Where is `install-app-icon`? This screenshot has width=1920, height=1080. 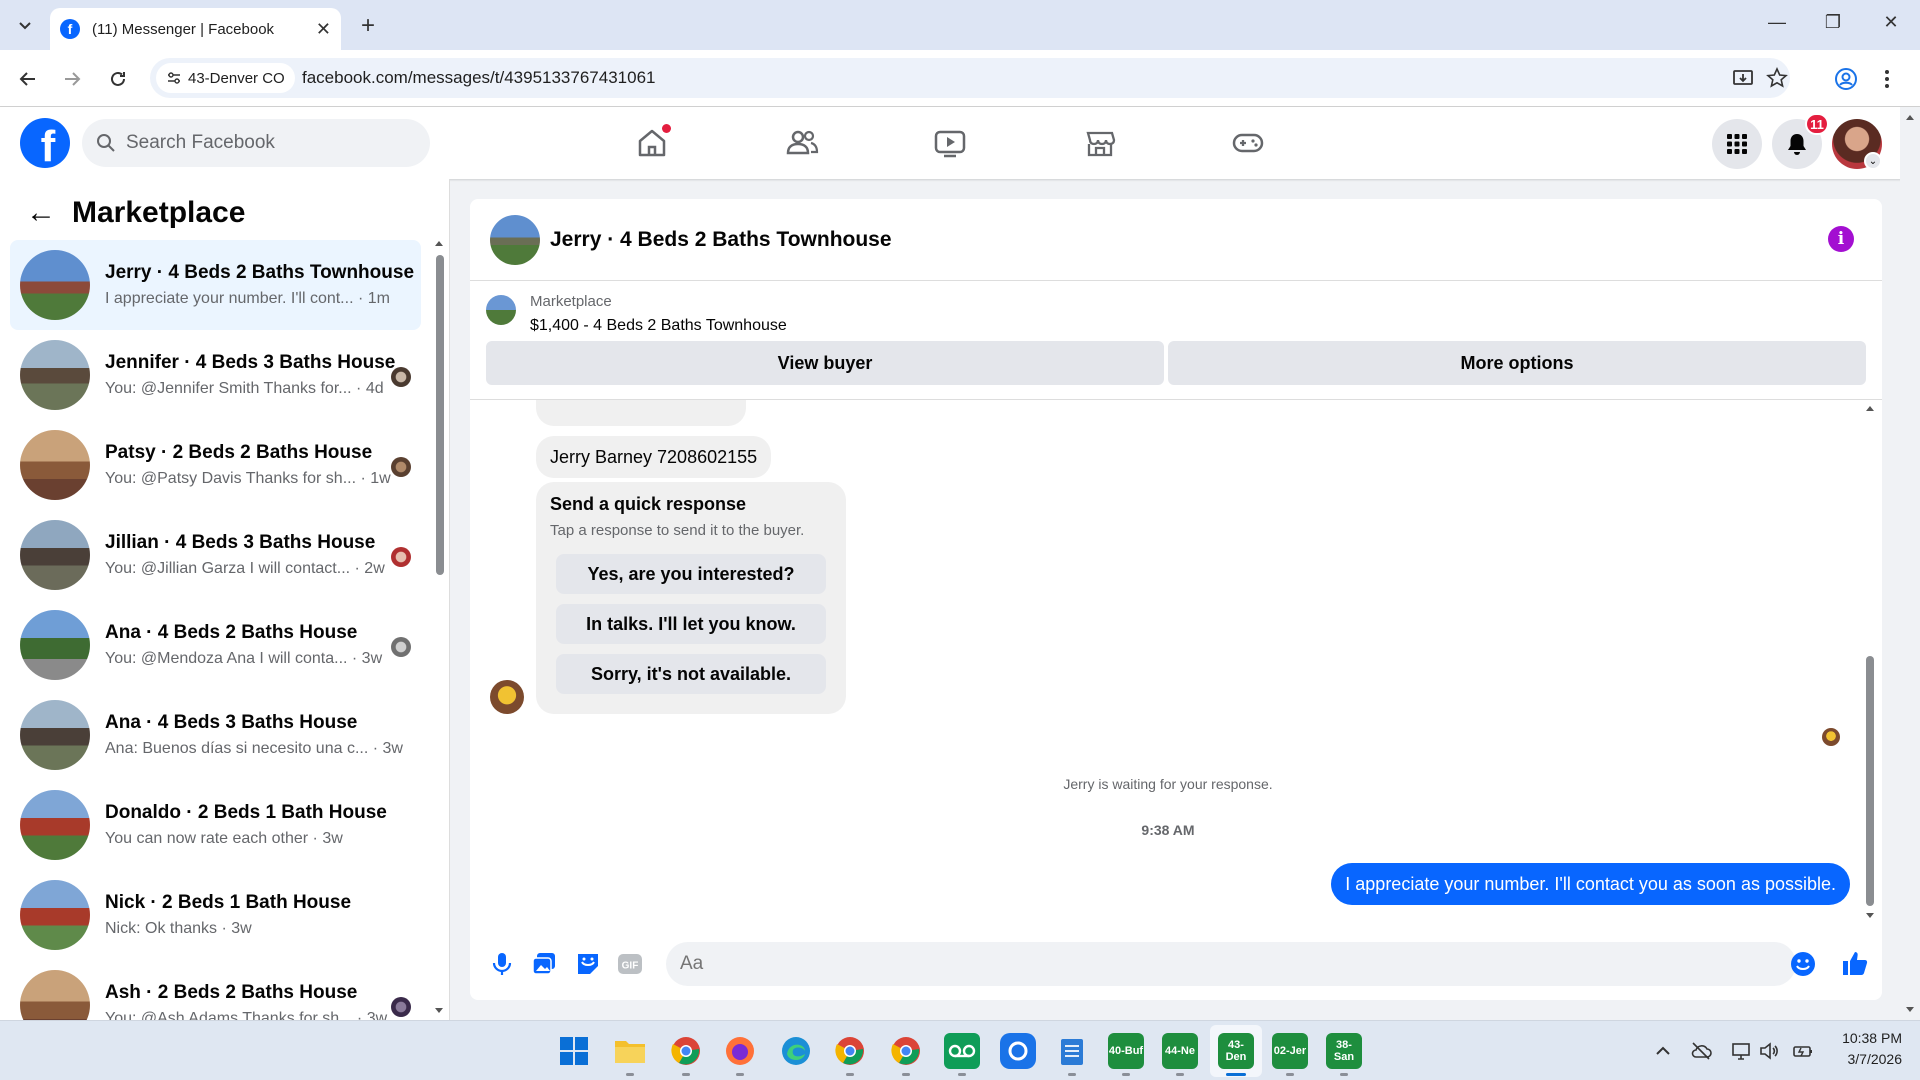
install-app-icon is located at coordinates (1743, 78).